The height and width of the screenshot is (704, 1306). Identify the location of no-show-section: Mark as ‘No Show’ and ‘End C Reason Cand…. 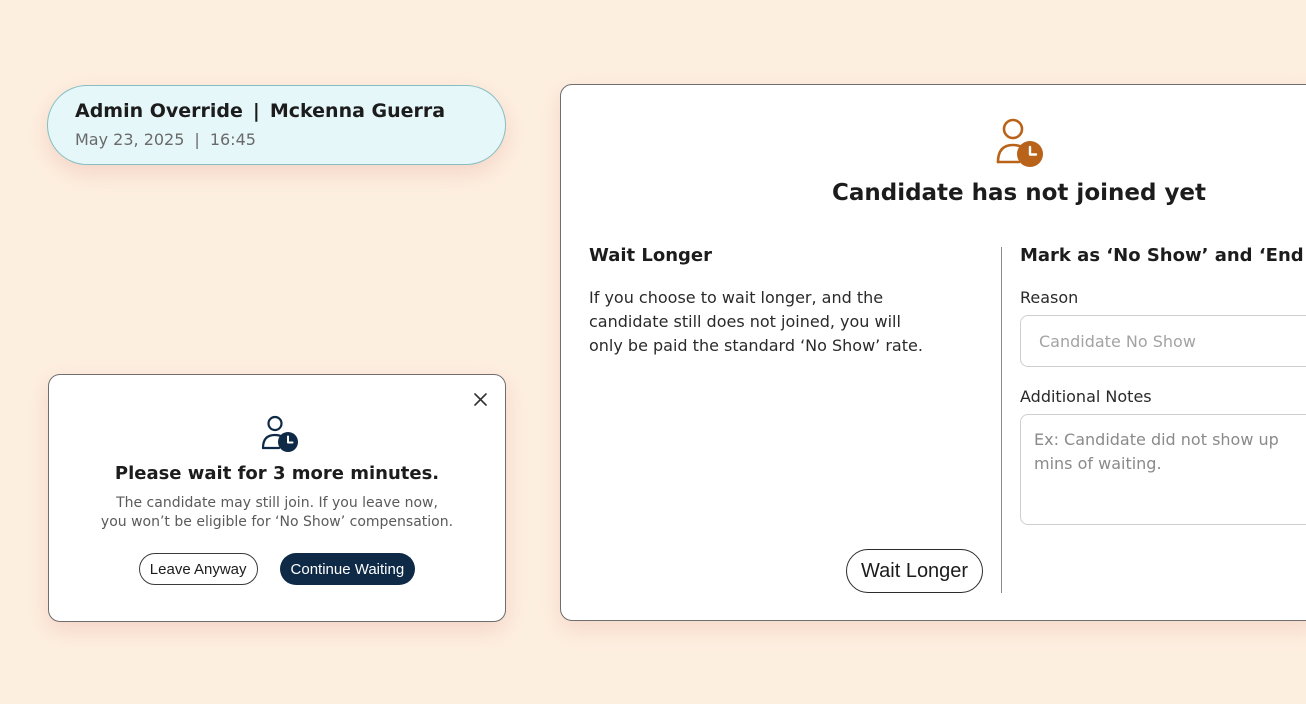
(1163, 385).